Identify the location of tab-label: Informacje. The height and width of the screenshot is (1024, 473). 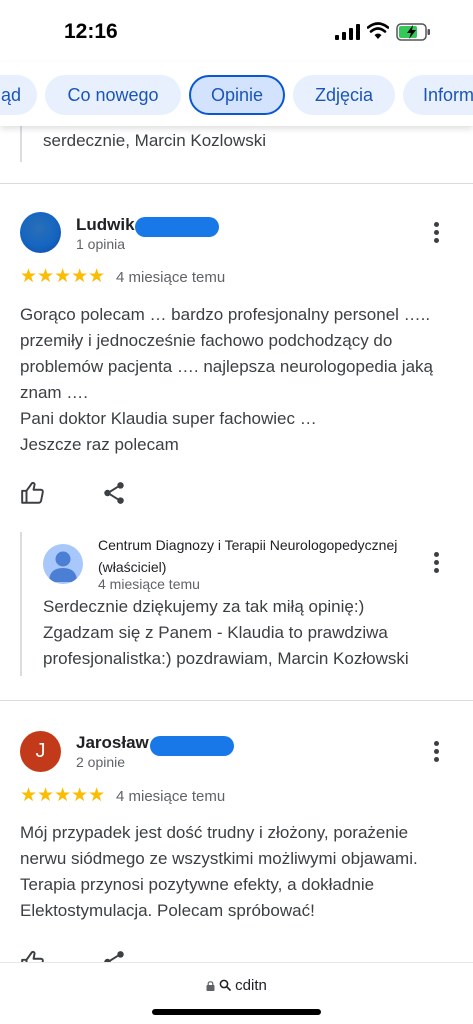
(448, 95).